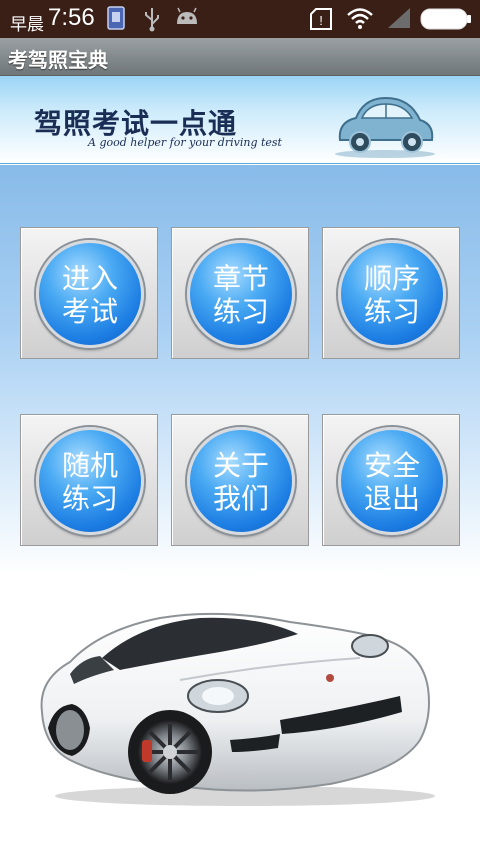 The height and width of the screenshot is (854, 480). What do you see at coordinates (240, 278) in the screenshot?
I see `menu-label-line1: 章节` at bounding box center [240, 278].